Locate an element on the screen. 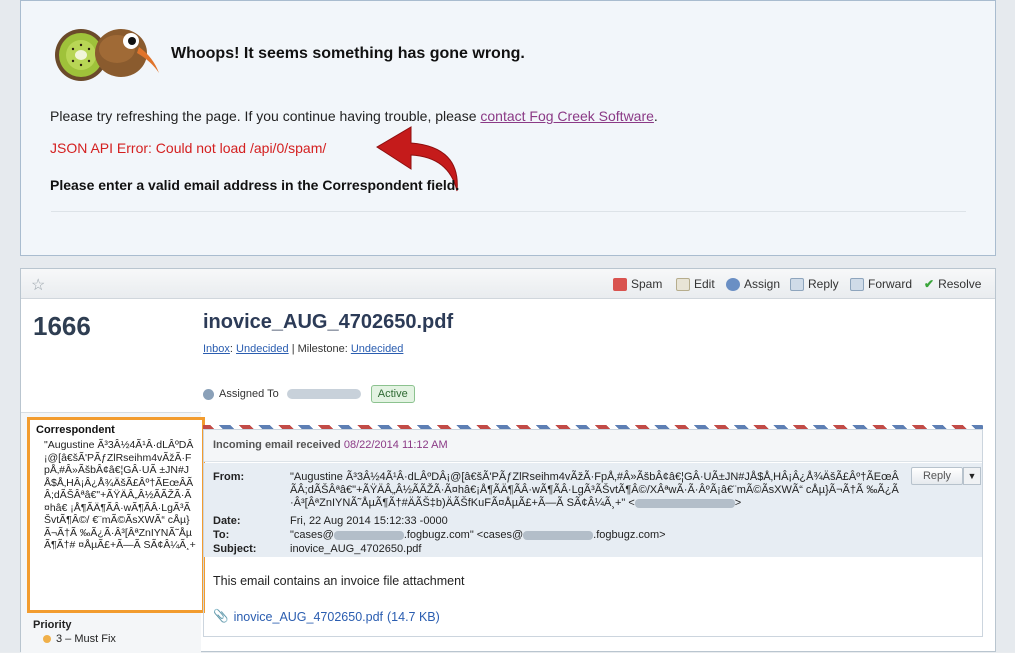 This screenshot has height=653, width=1015. assign-button: Assign is located at coordinates (753, 284).